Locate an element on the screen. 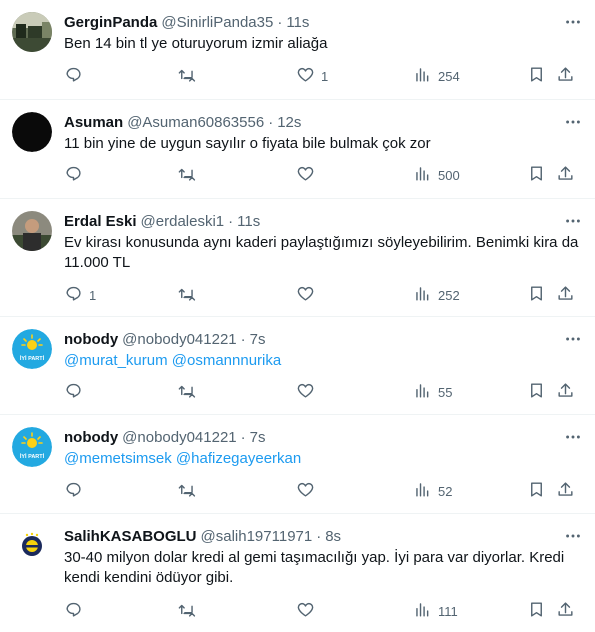 The image size is (595, 632). handle: @erdaleski1 is located at coordinates (183, 221).